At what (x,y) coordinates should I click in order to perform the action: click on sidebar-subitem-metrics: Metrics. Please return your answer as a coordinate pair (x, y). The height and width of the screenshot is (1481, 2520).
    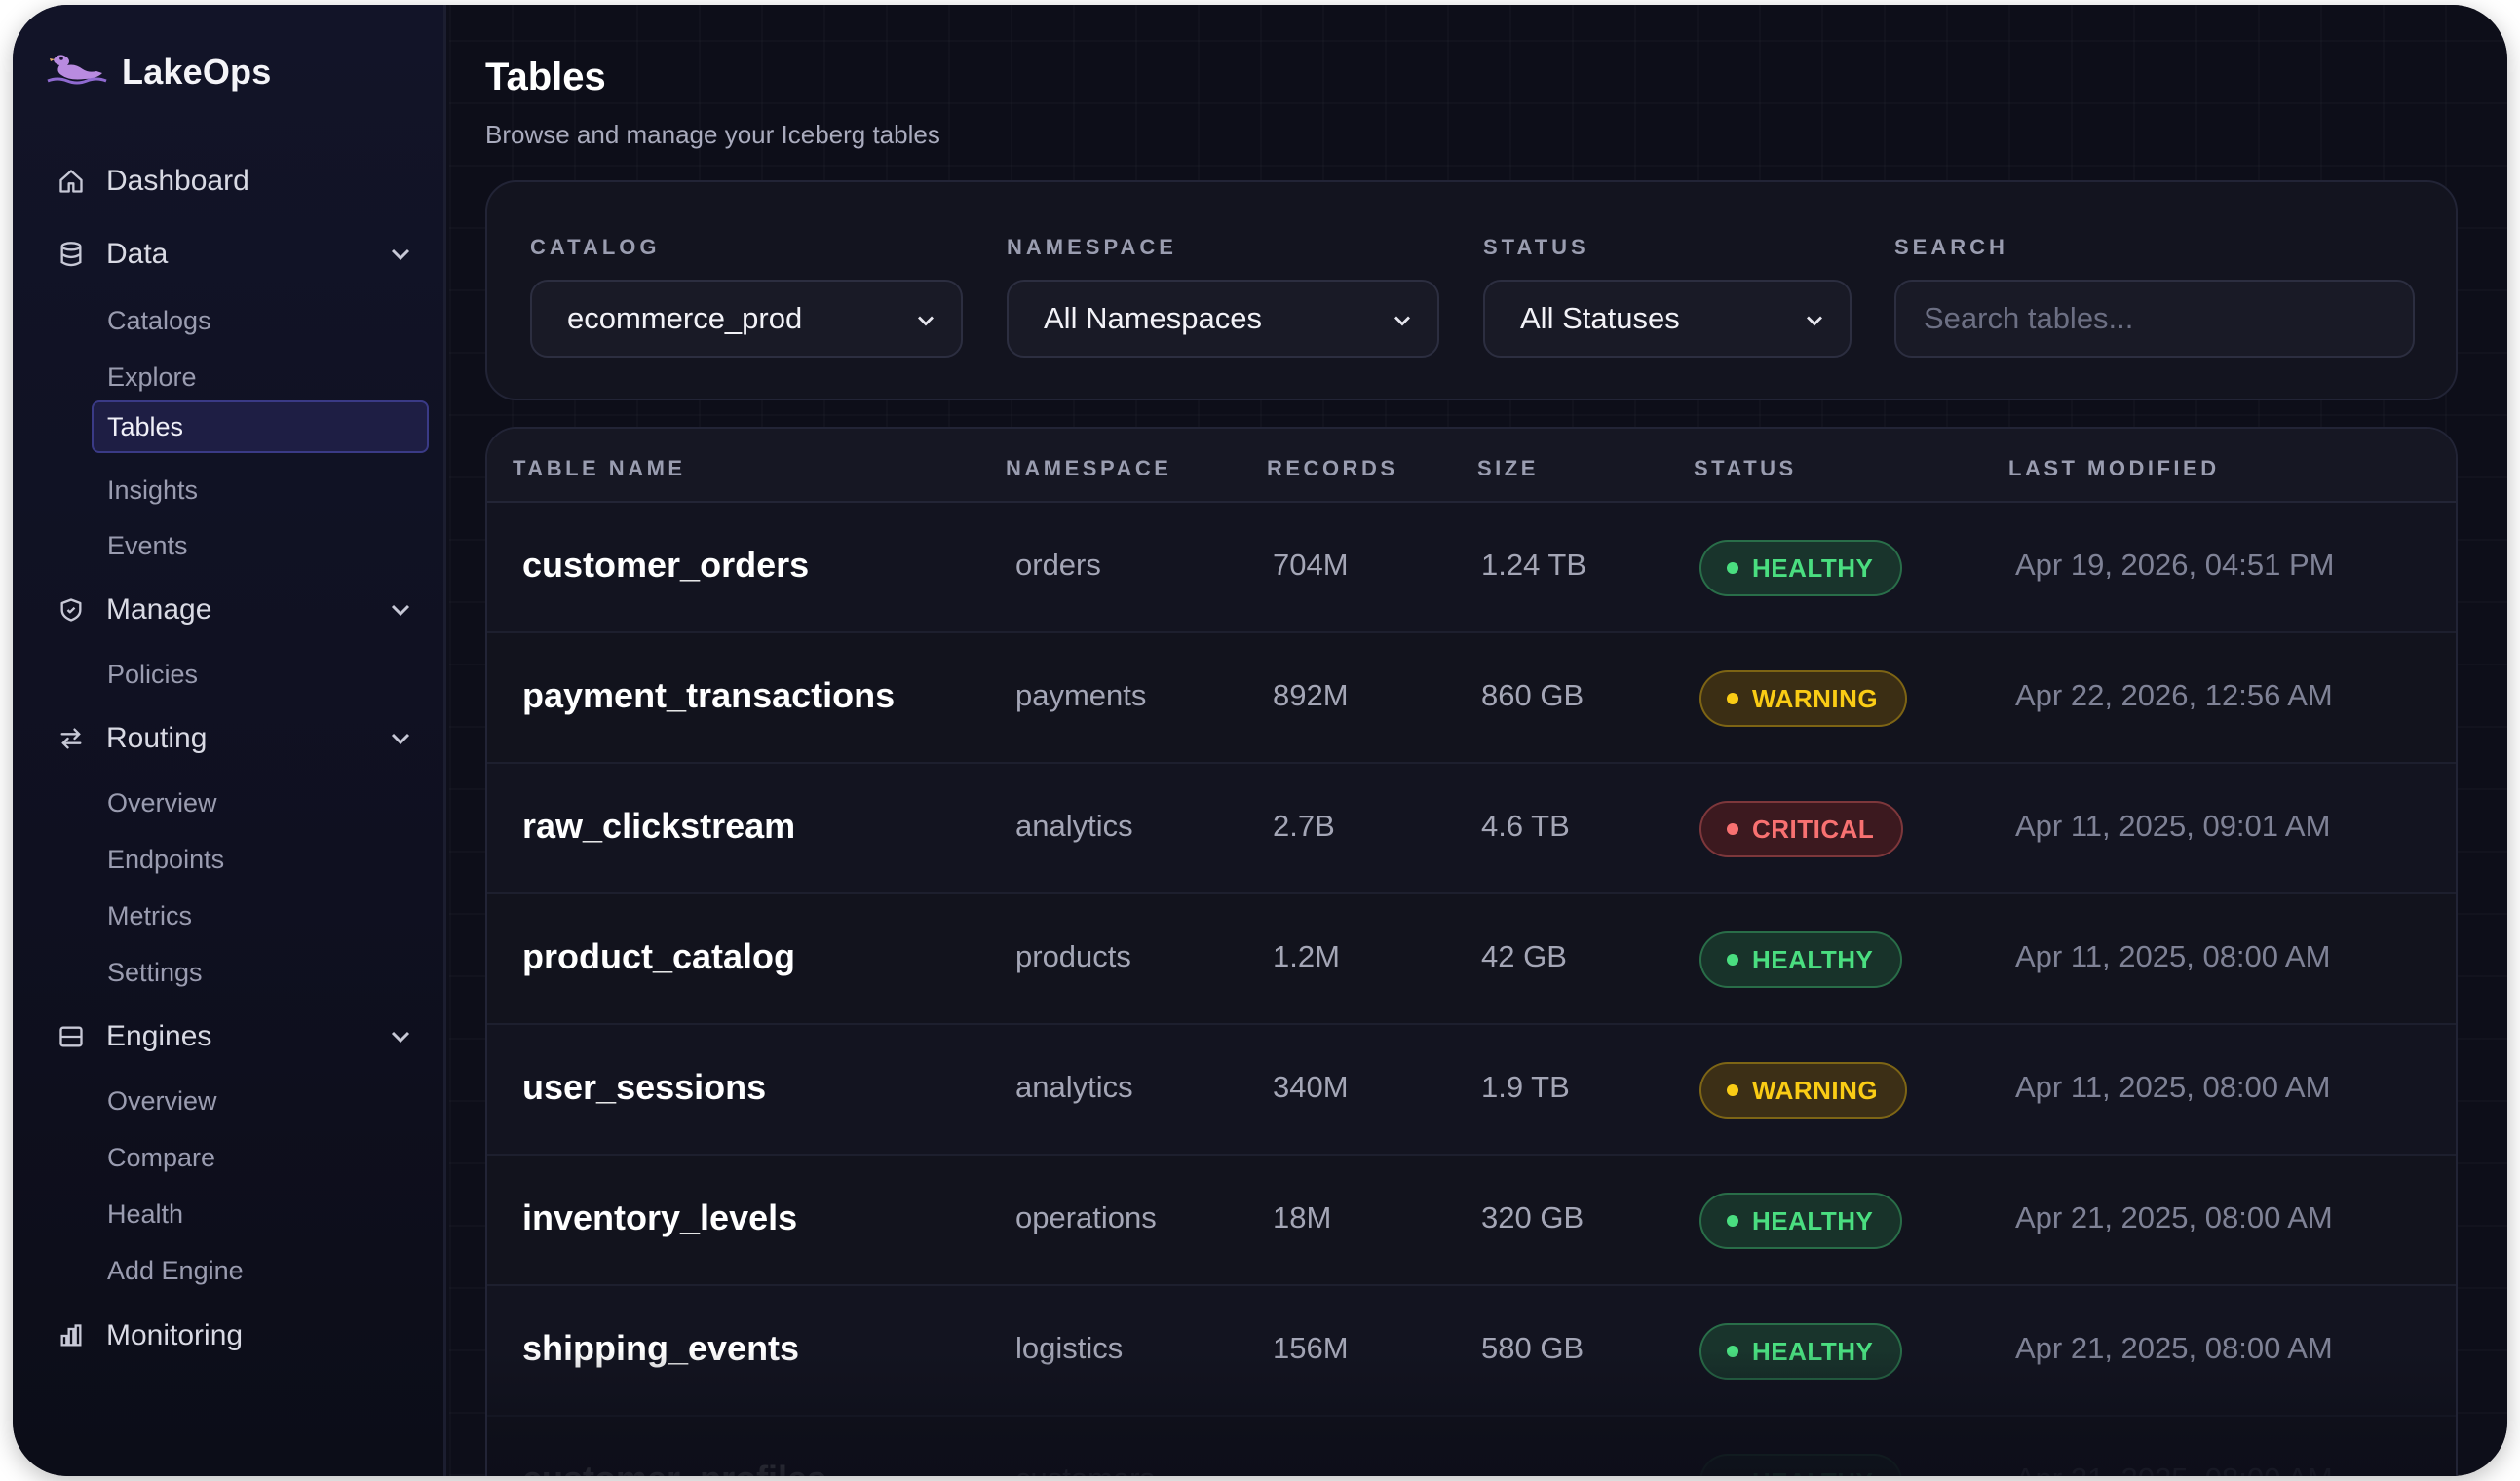
    Looking at the image, I should click on (149, 915).